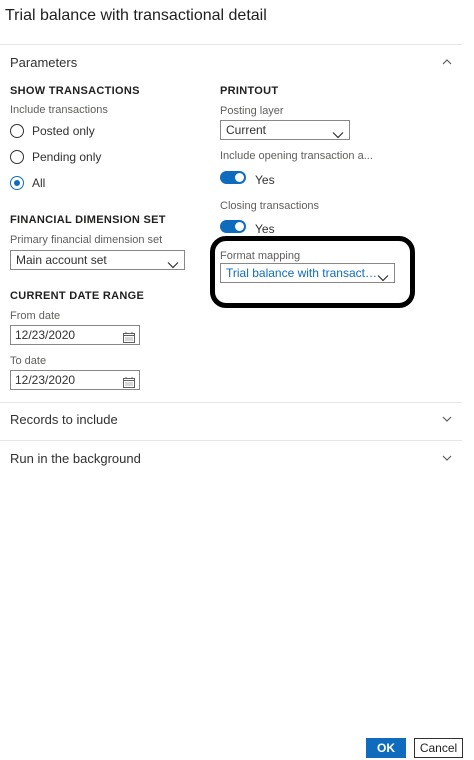 Image resolution: width=474 pixels, height=760 pixels. Describe the element at coordinates (447, 62) in the screenshot. I see `chevron-up-icon` at that location.